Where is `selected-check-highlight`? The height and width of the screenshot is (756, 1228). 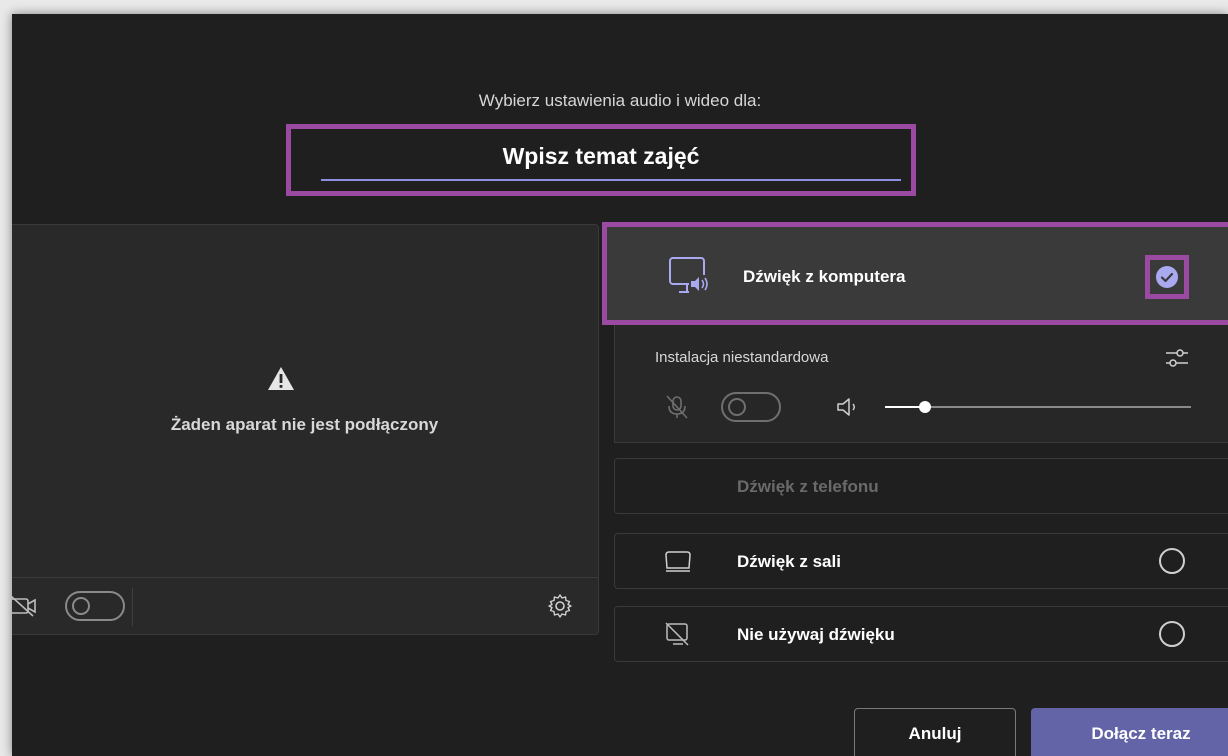 selected-check-highlight is located at coordinates (1167, 277).